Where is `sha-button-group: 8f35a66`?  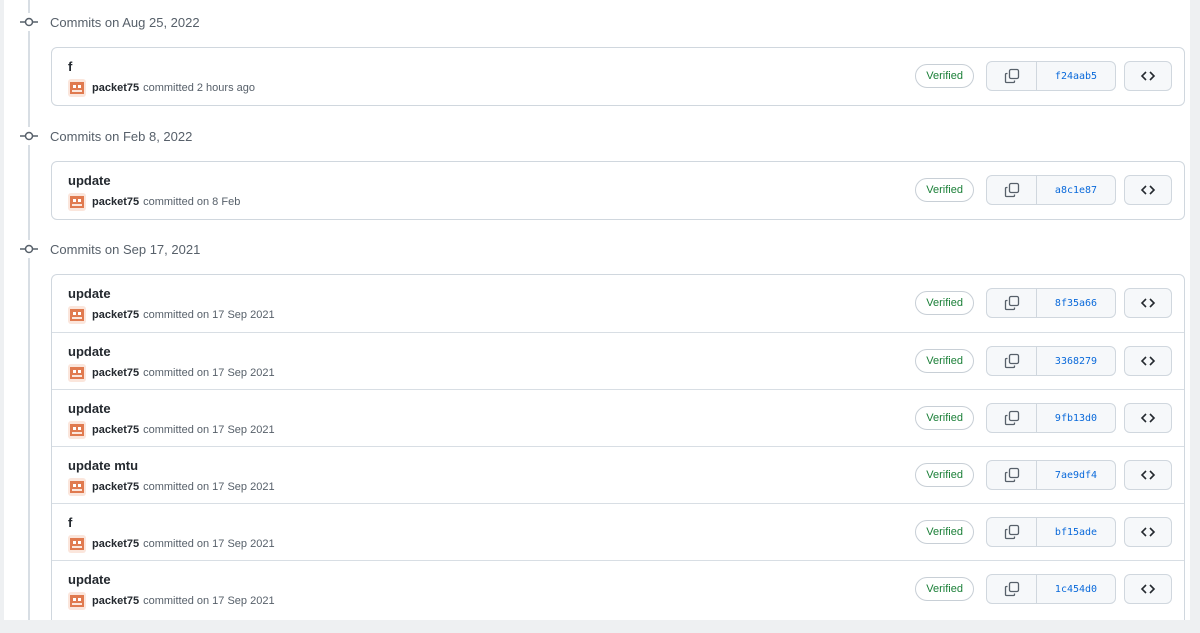 sha-button-group: 8f35a66 is located at coordinates (1051, 303).